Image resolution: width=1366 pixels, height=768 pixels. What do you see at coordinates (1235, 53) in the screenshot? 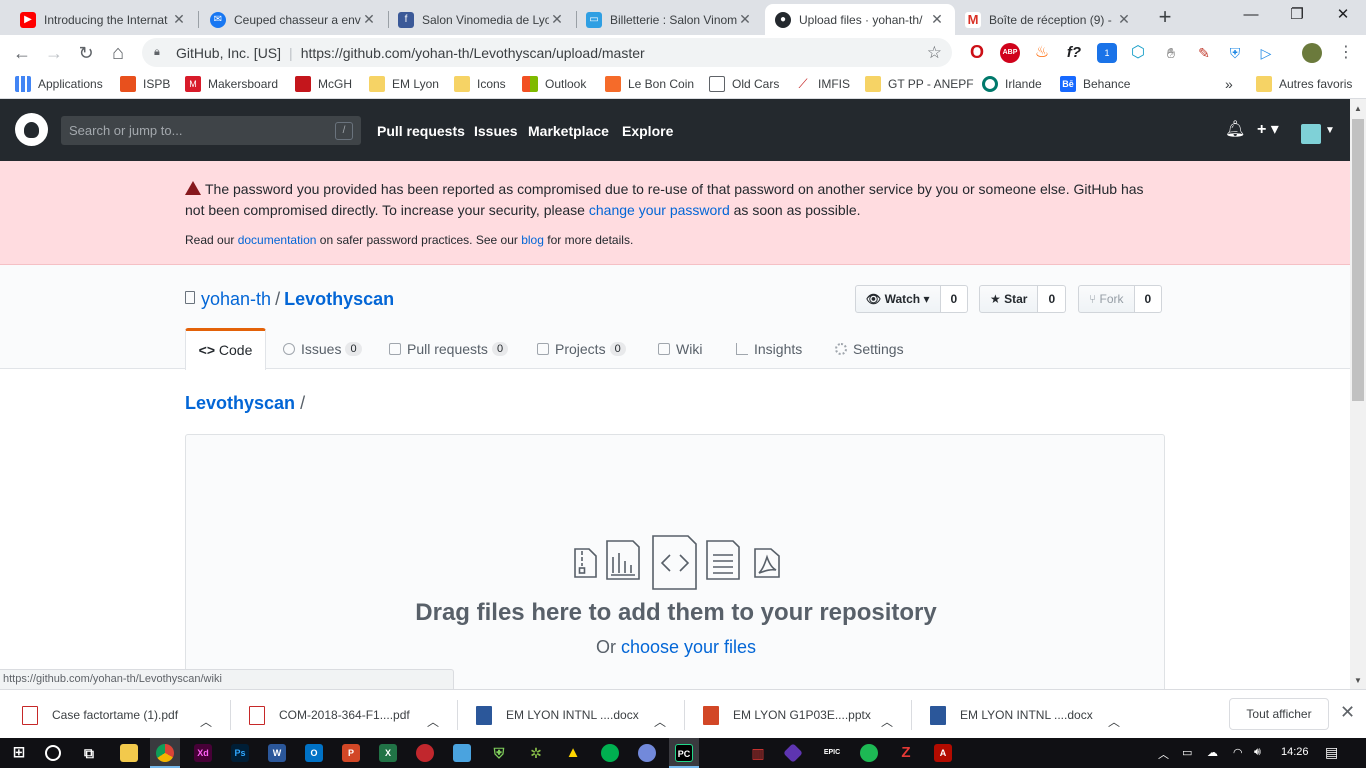
I see `shield-icon: ⛨` at bounding box center [1235, 53].